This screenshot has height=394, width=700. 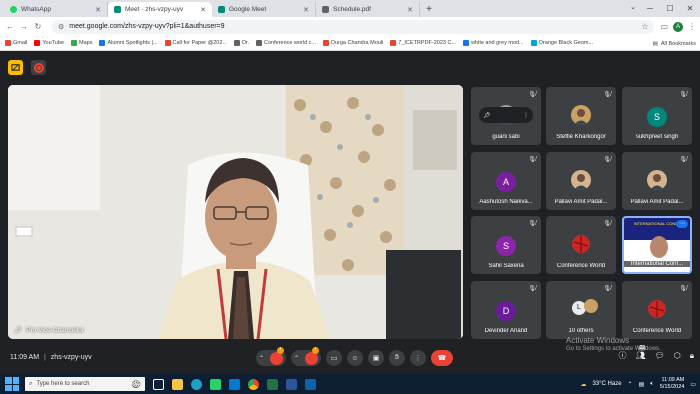 What do you see at coordinates (20, 43) in the screenshot?
I see `bookmark-label: Gmail` at bounding box center [20, 43].